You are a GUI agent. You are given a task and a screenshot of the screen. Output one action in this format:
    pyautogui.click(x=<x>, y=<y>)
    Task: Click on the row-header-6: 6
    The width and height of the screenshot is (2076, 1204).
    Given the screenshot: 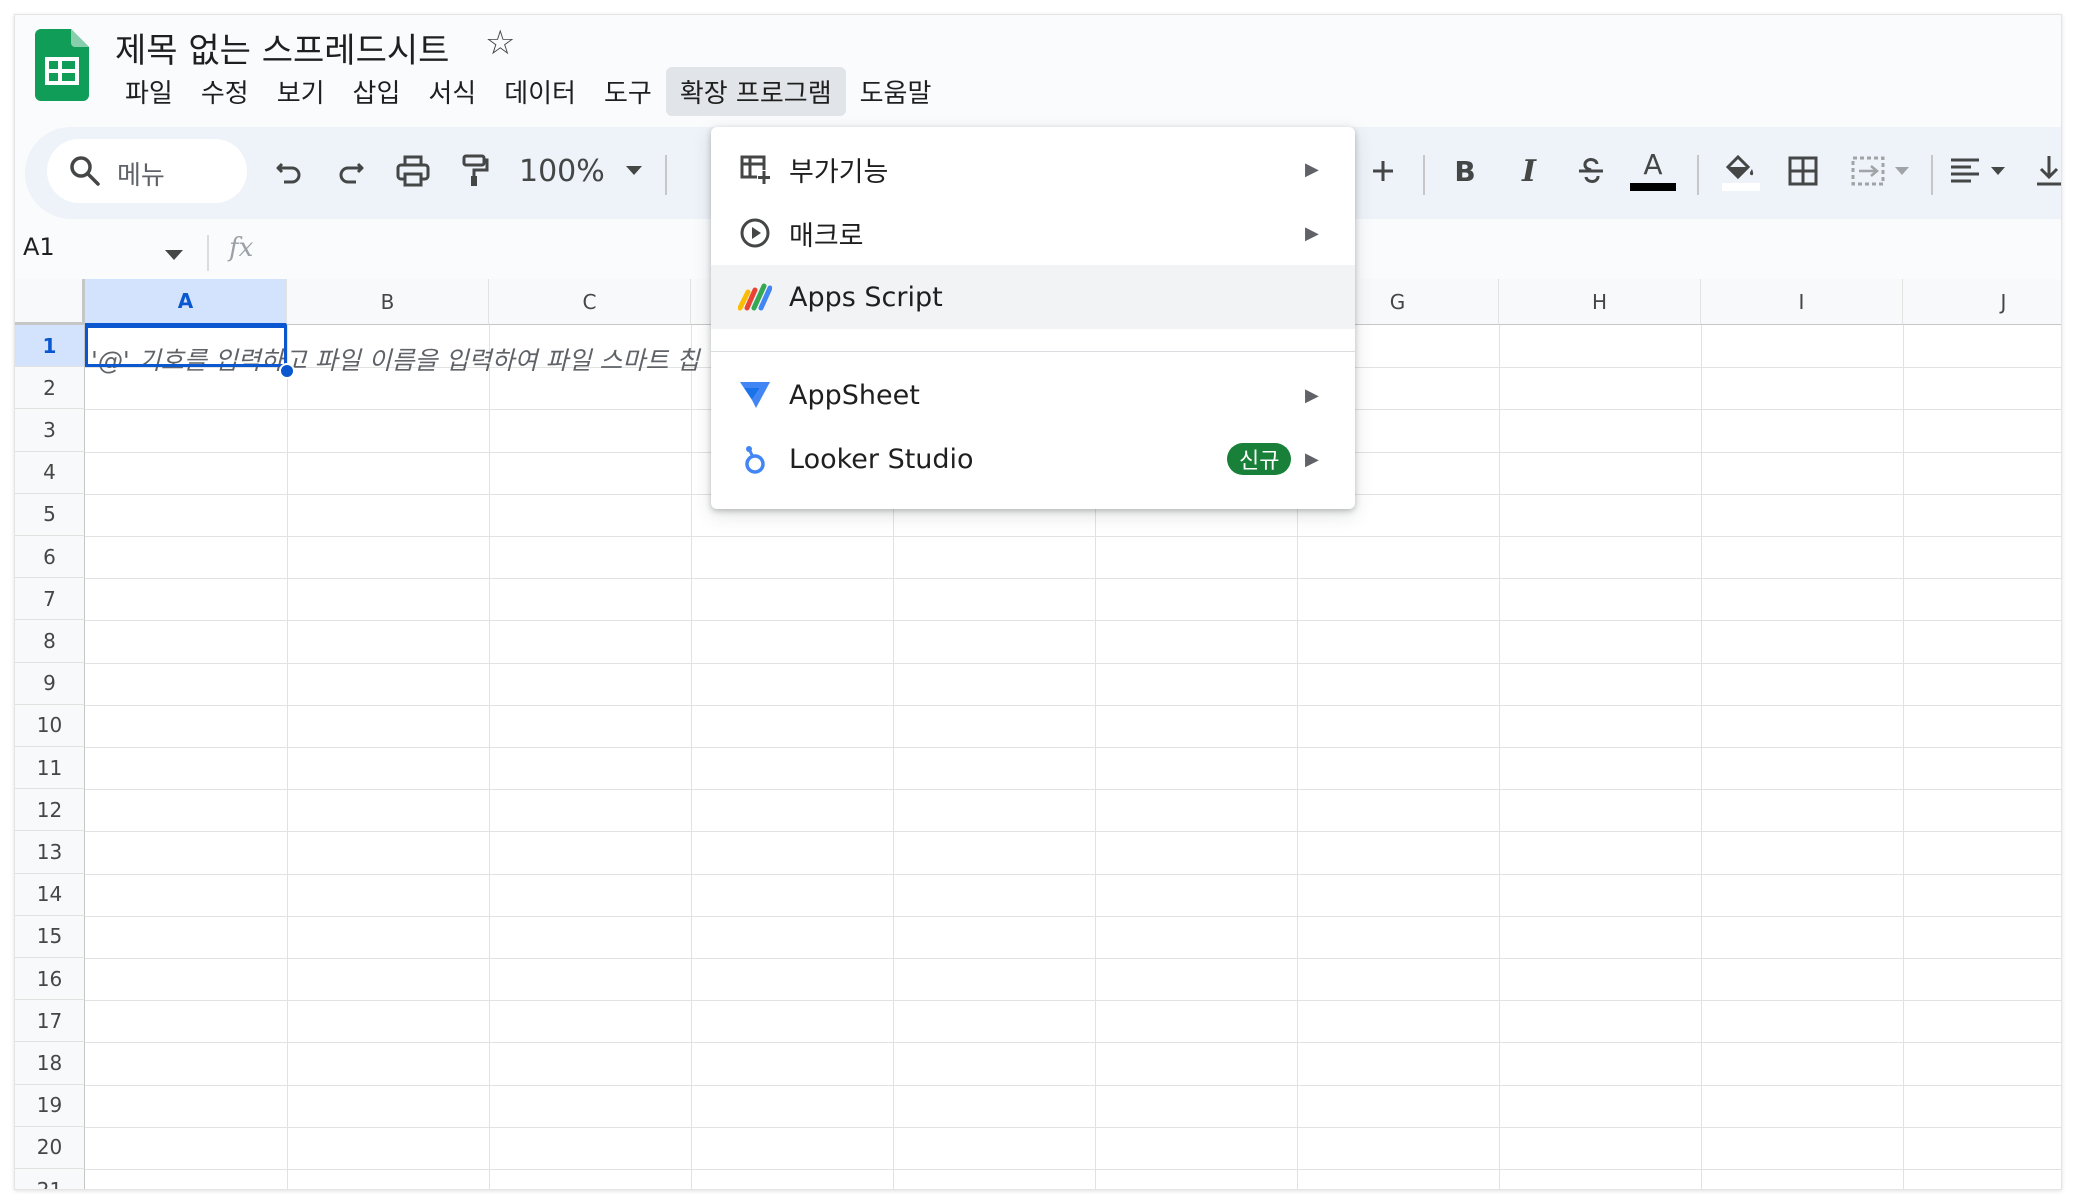 What is the action you would take?
    pyautogui.click(x=50, y=557)
    